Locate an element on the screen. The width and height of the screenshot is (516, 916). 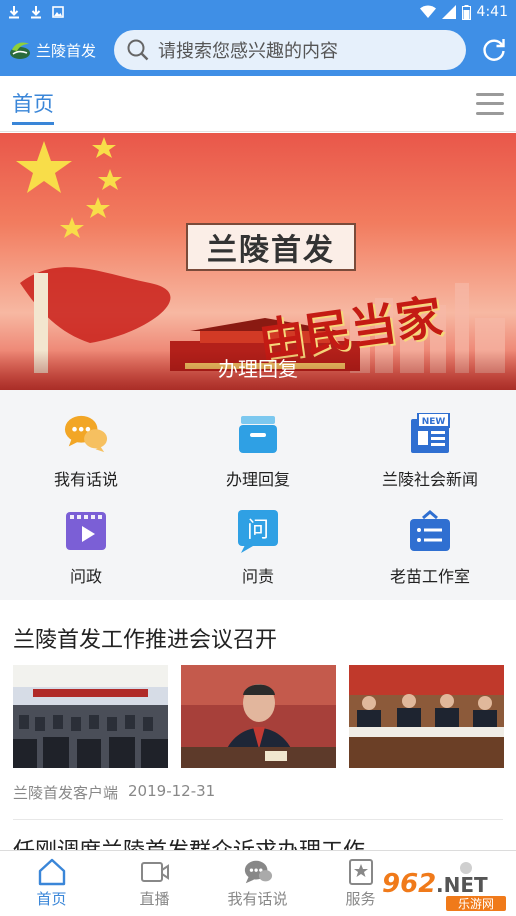
grid-item-news: NEW 兰陵社会新闻 is located at coordinates (430, 448).